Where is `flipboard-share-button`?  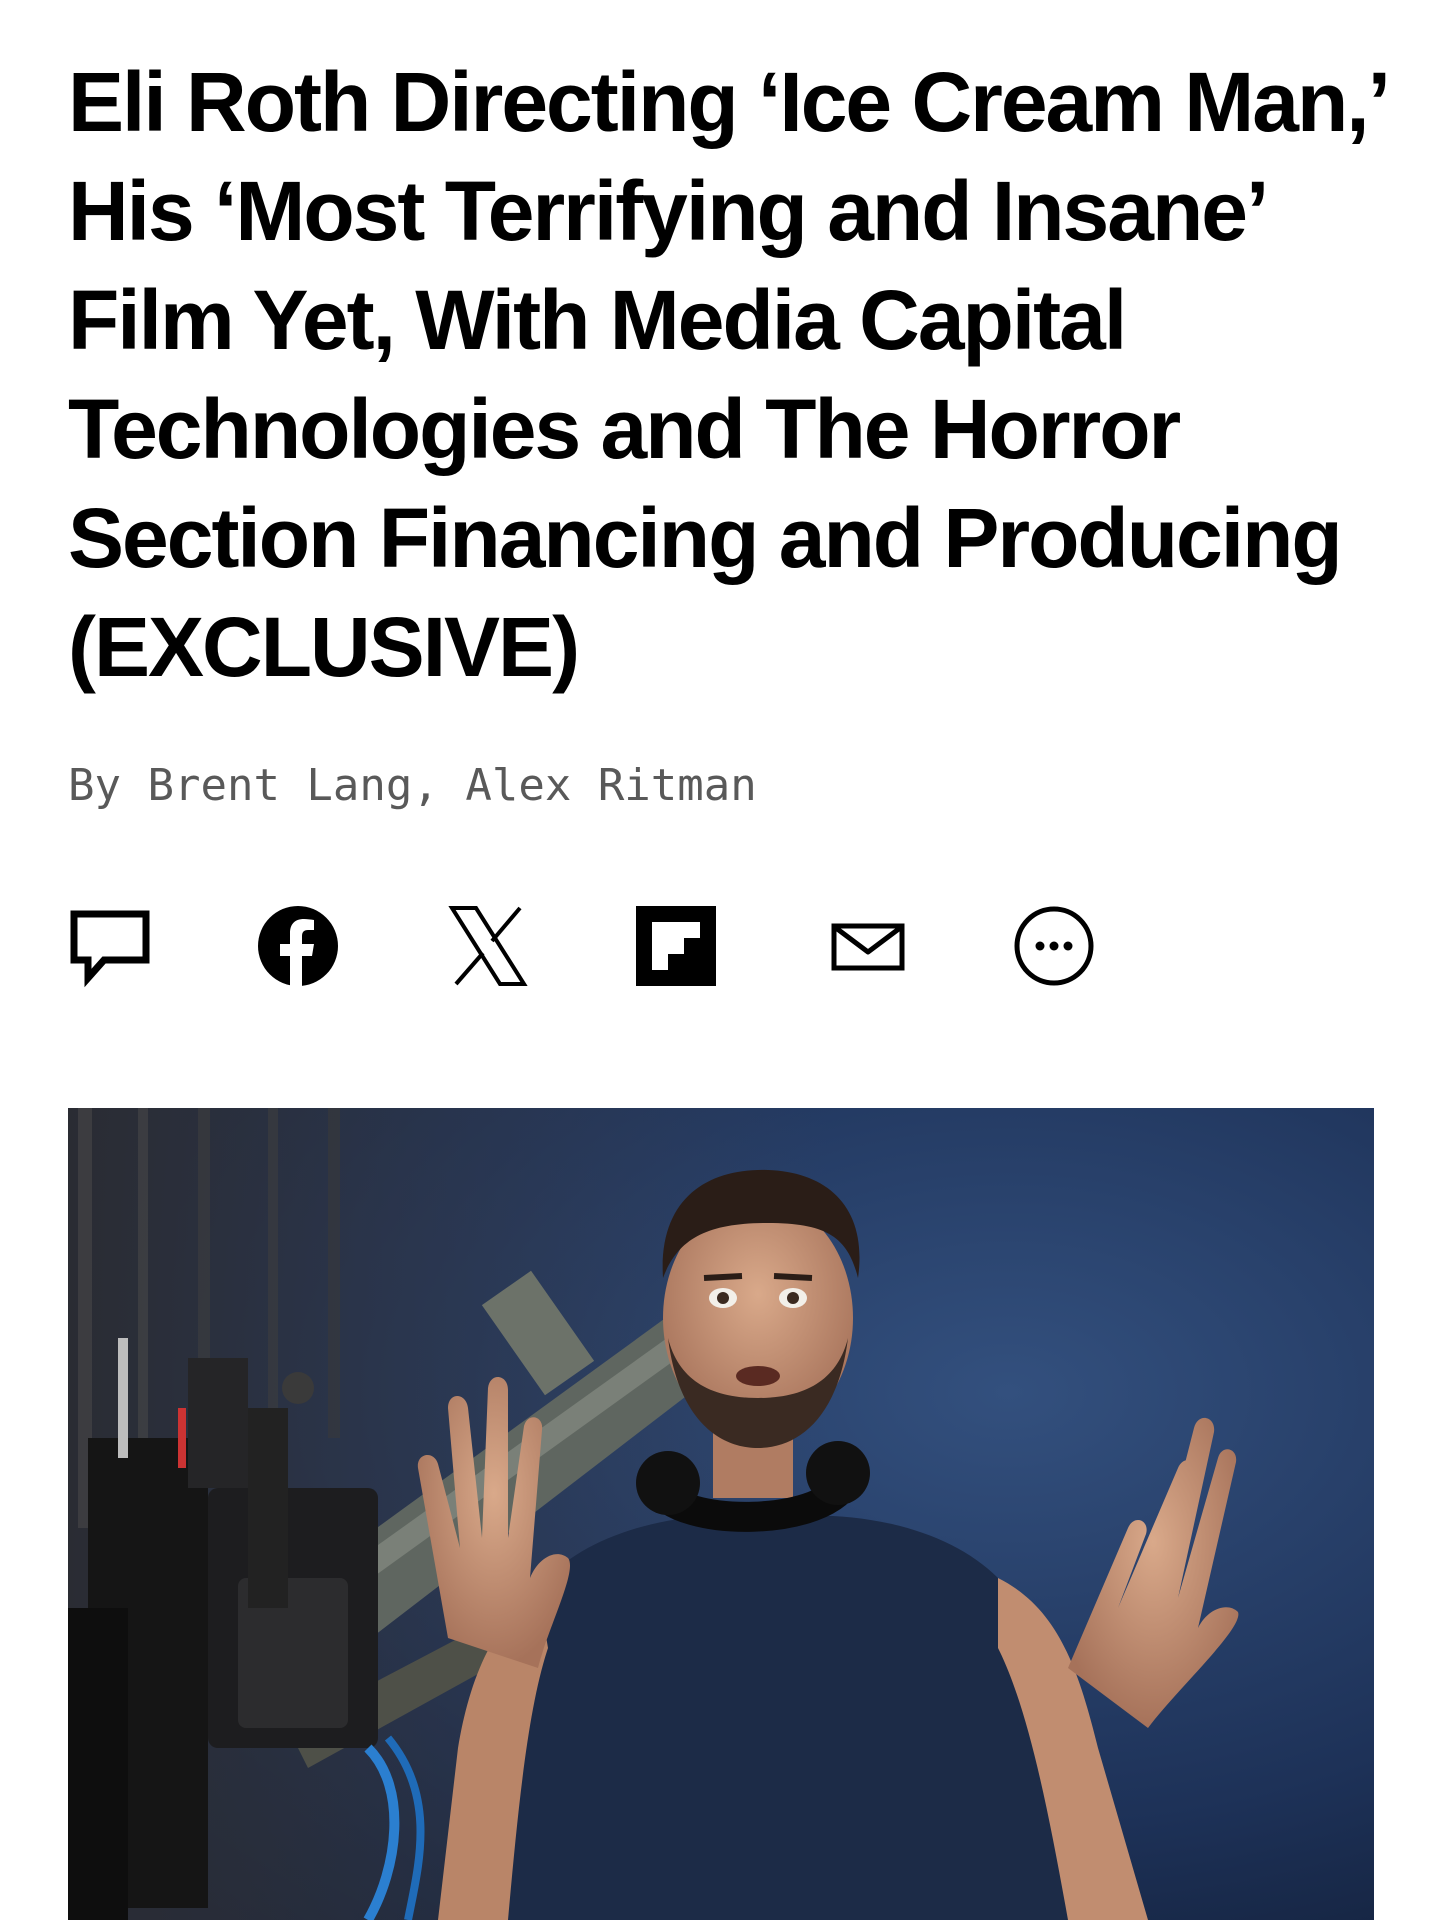 flipboard-share-button is located at coordinates (676, 946).